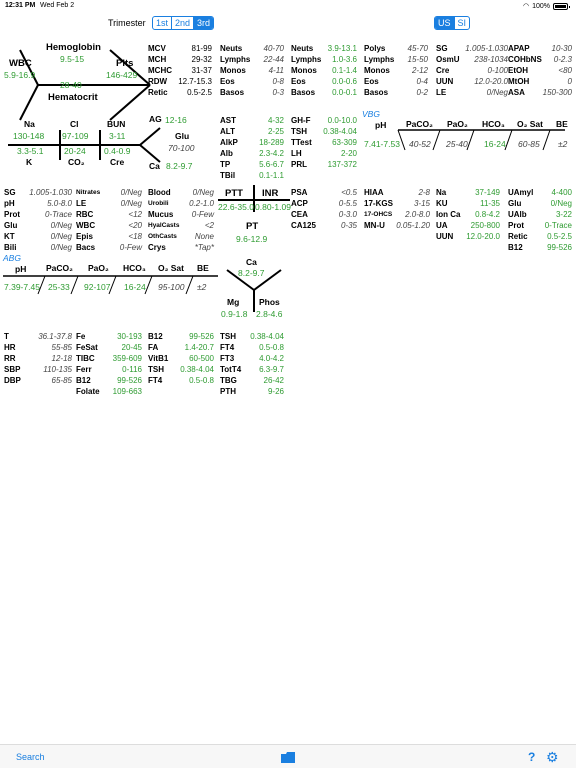 Image resolution: width=576 pixels, height=768 pixels. Describe the element at coordinates (233, 302) in the screenshot. I see `mineral-mg-label: Mg` at that location.